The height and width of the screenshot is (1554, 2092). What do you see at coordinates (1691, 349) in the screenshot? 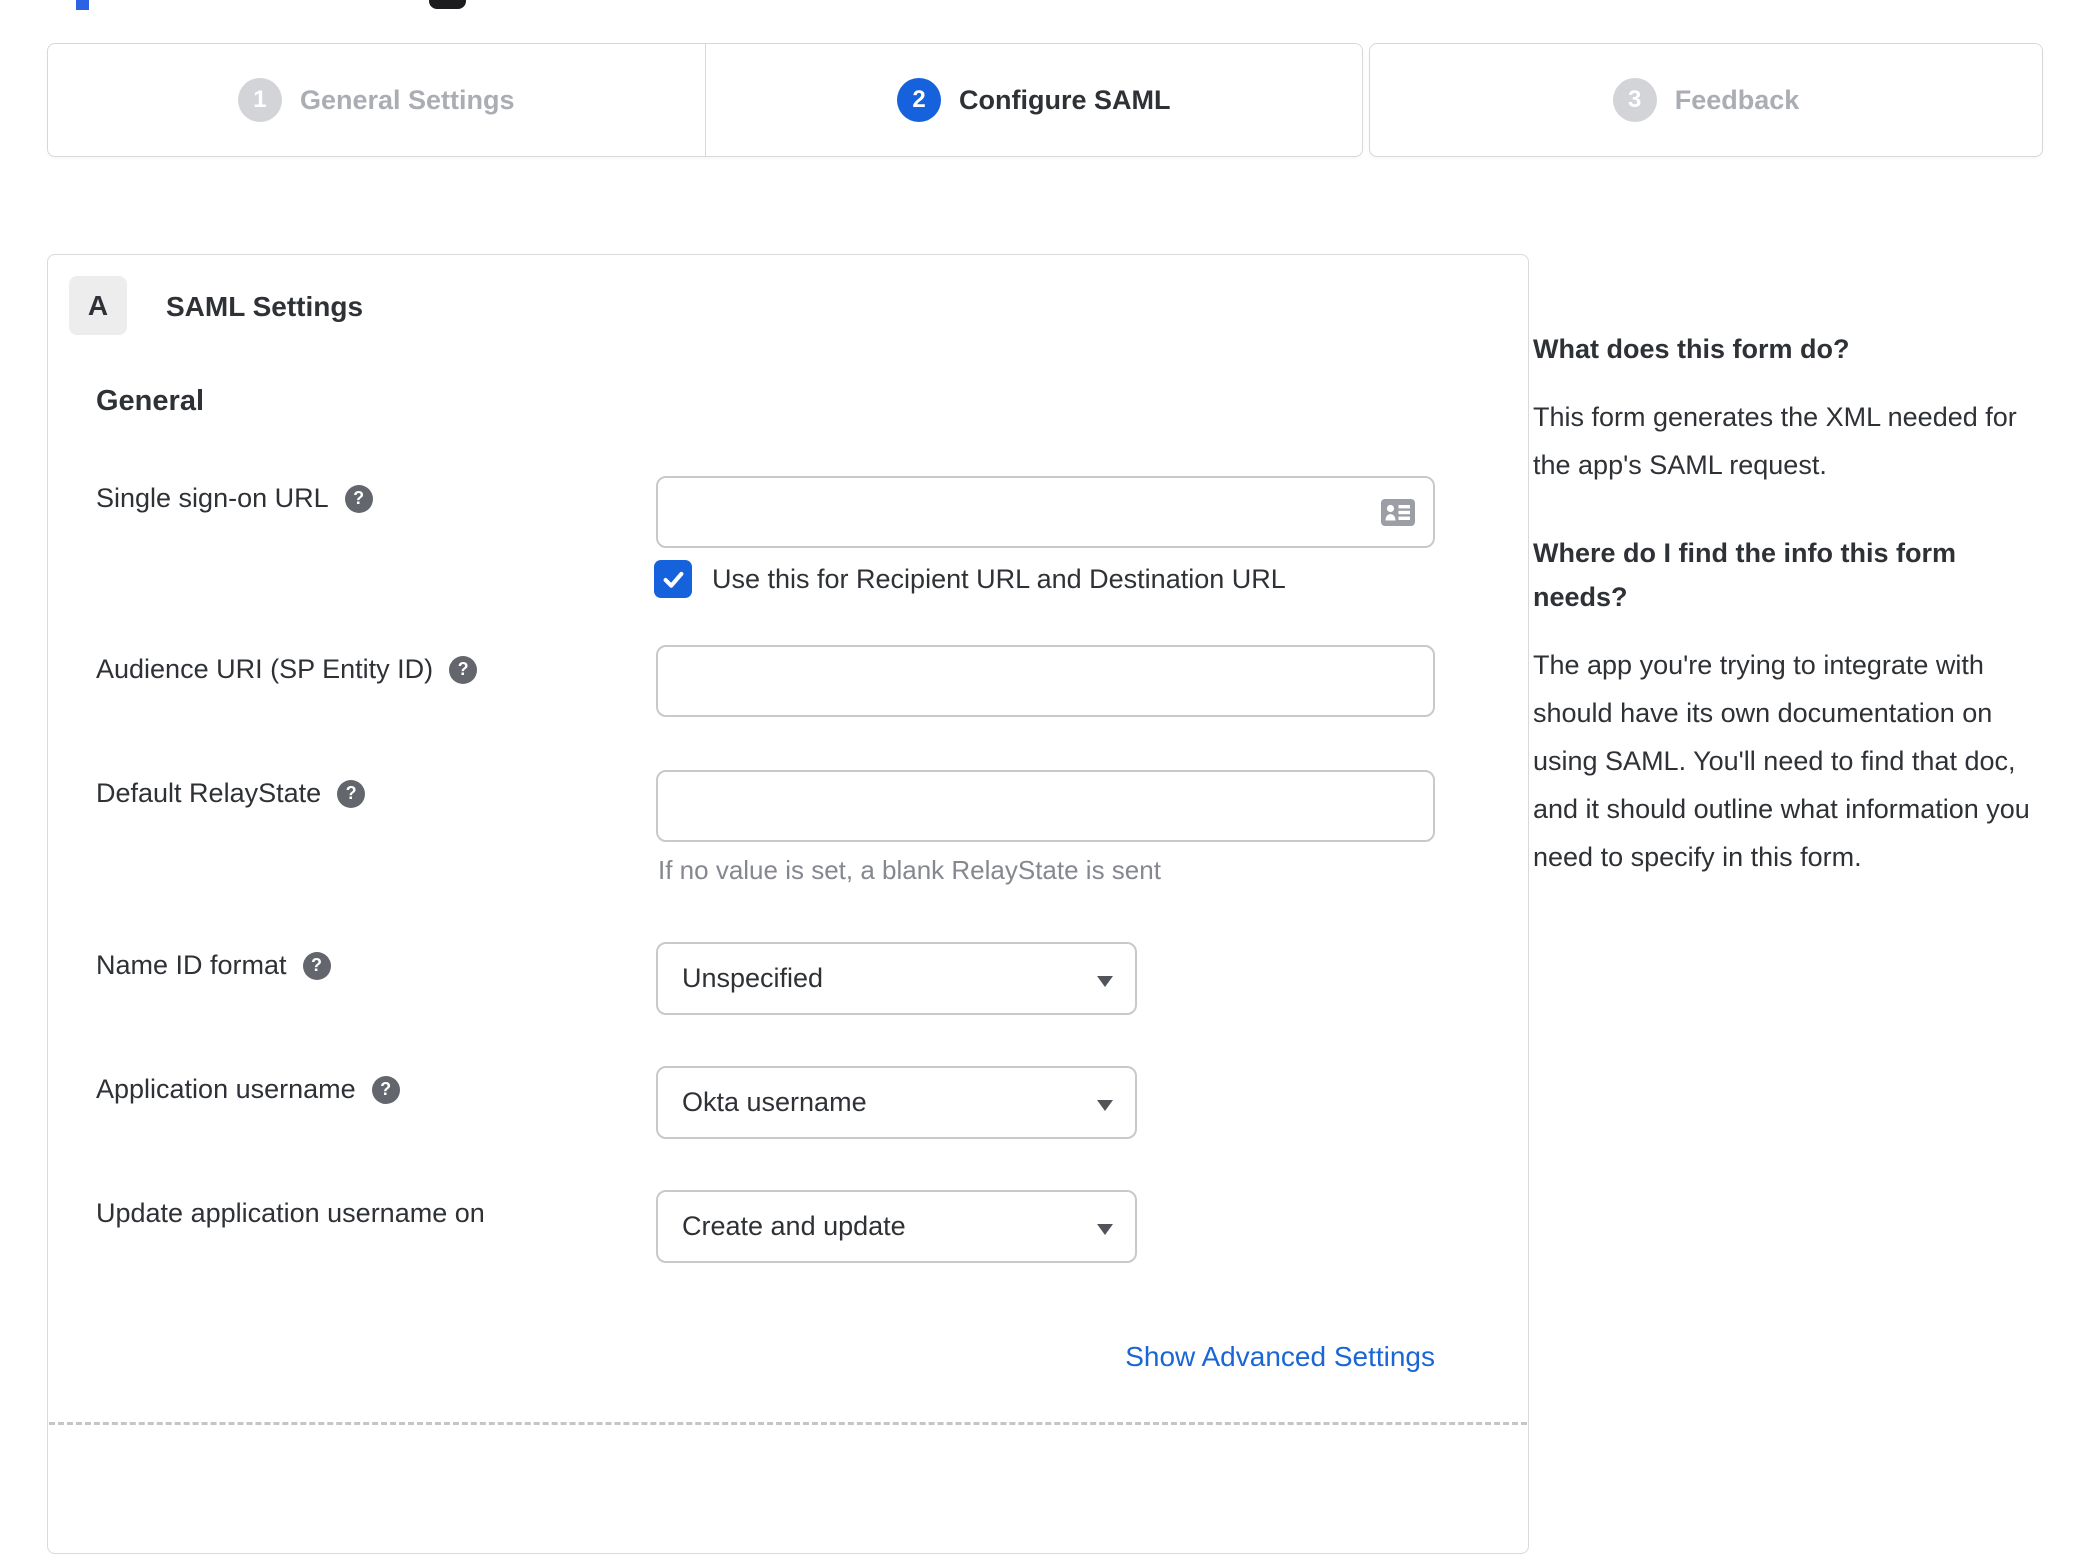
I see `sidebar-heading-what: What does this form do?` at bounding box center [1691, 349].